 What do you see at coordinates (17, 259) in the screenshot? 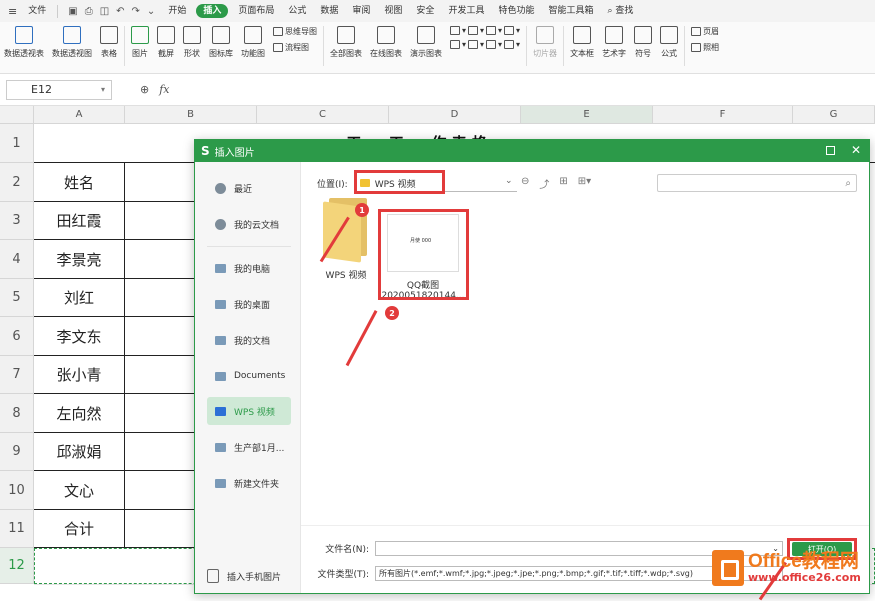
I see `row-header-4: 4` at bounding box center [17, 259].